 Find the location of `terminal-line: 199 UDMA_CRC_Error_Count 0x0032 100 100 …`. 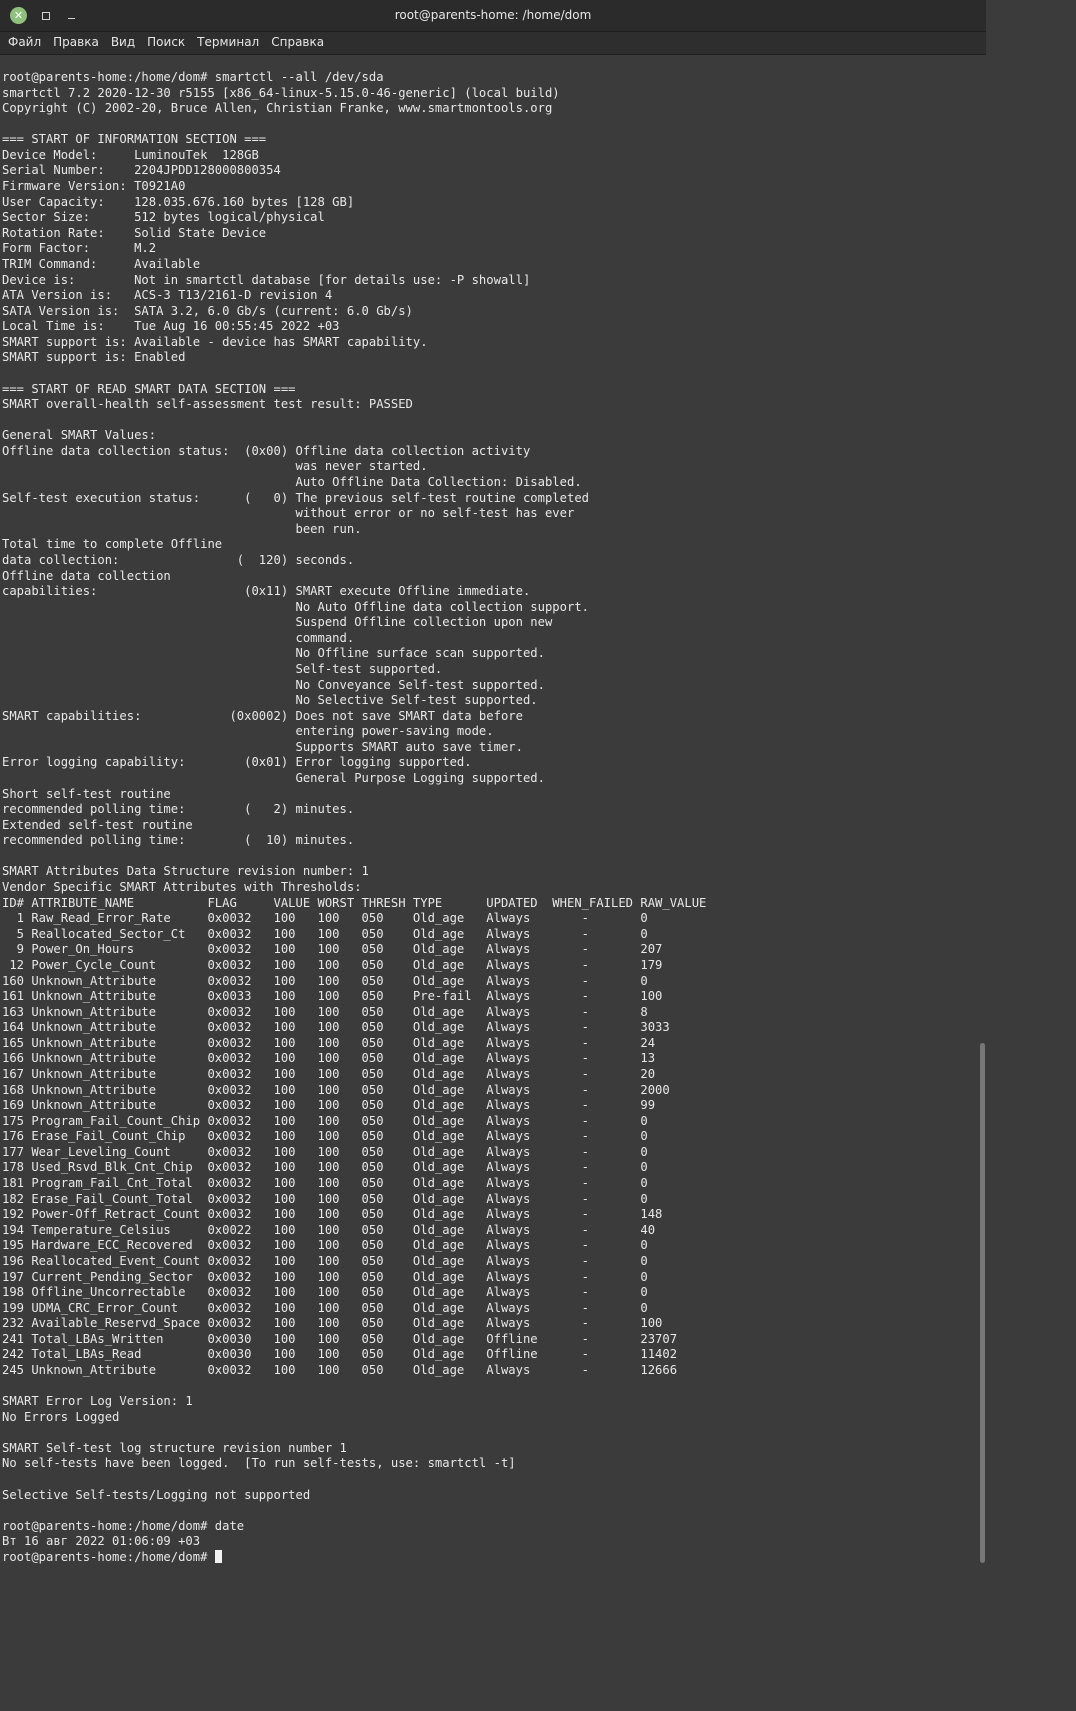

terminal-line: 199 UDMA_CRC_Error_Count 0x0032 100 100 … is located at coordinates (325, 1307).